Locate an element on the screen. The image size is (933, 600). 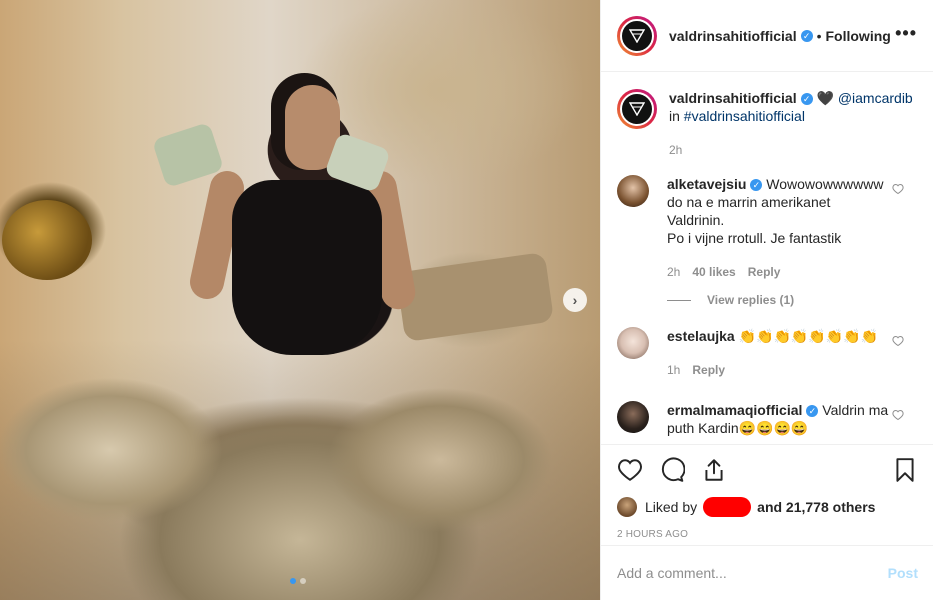
post-comment-button: Post is located at coordinates (903, 573).